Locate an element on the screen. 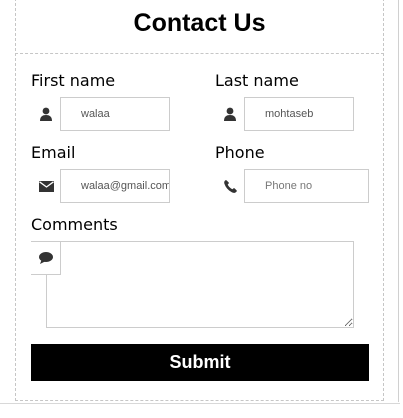 Image resolution: width=403 pixels, height=418 pixels. page-bottom-edge is located at coordinates (200, 403).